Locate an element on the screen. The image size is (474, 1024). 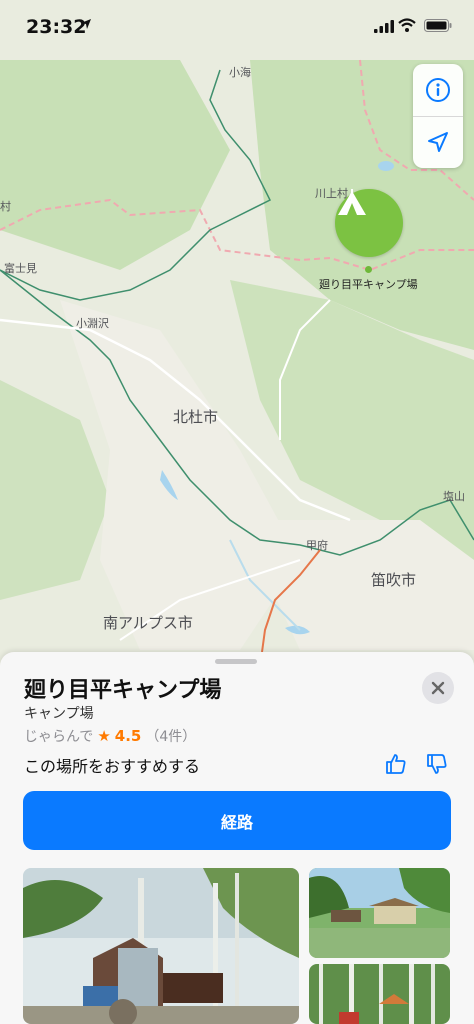
close-button is located at coordinates (438, 688).